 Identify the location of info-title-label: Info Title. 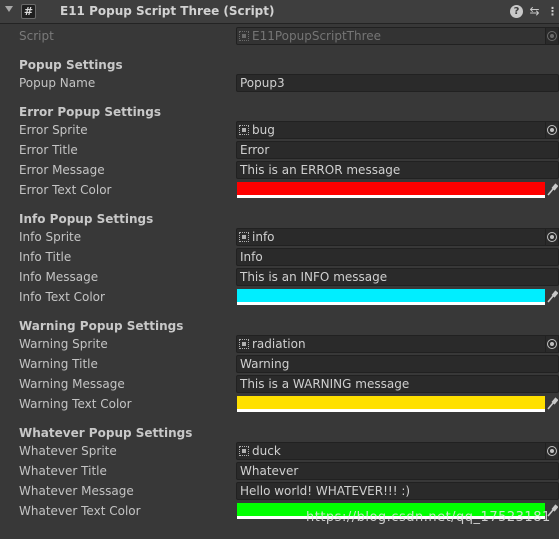
(45, 257).